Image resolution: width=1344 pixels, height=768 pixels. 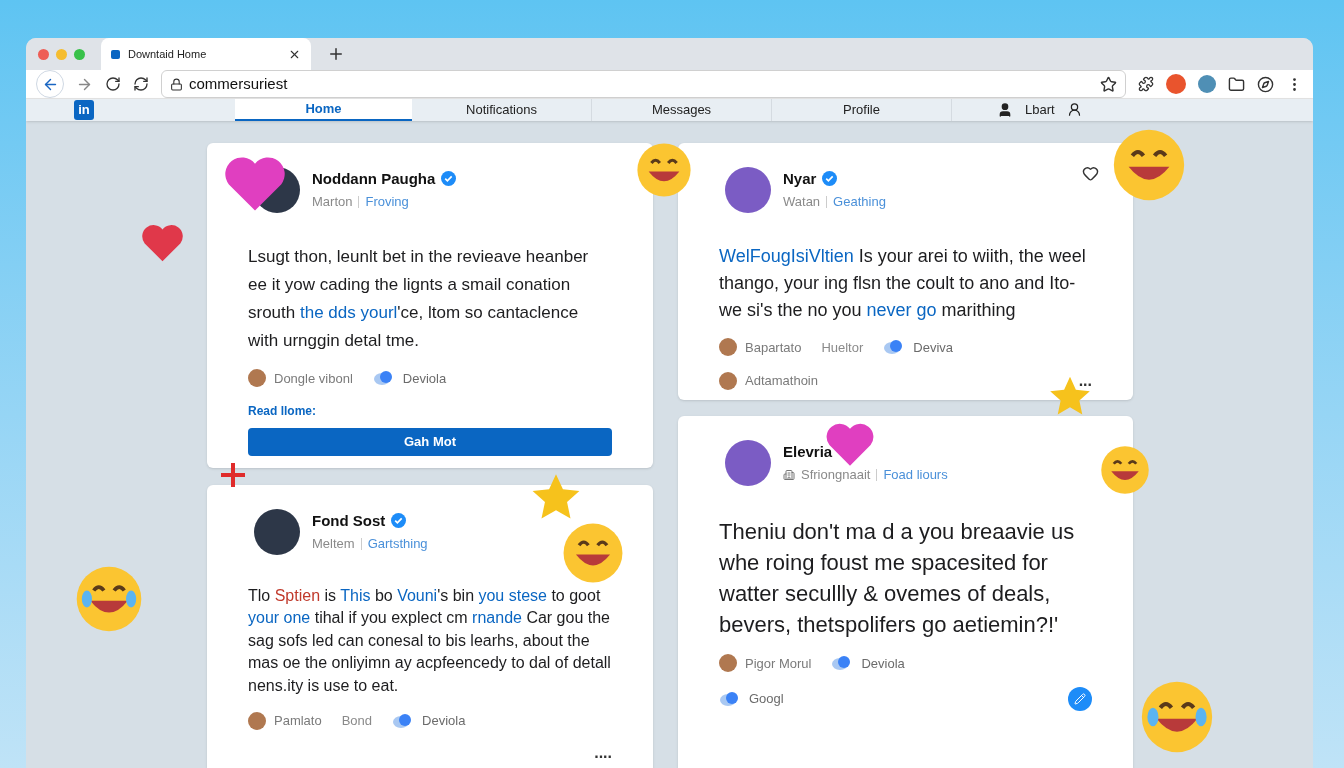 I want to click on edit-button, so click(x=1080, y=699).